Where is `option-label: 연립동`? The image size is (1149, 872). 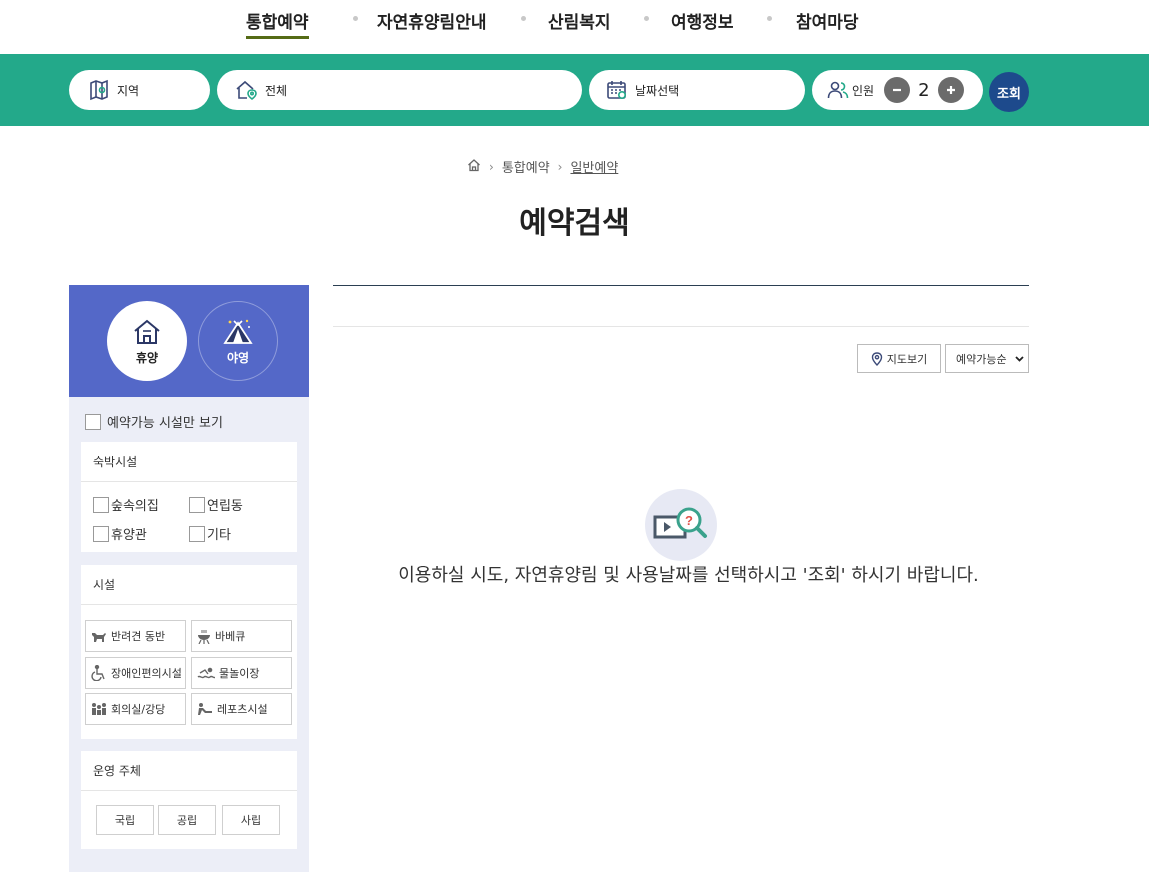
option-label: 연립동 is located at coordinates (225, 506).